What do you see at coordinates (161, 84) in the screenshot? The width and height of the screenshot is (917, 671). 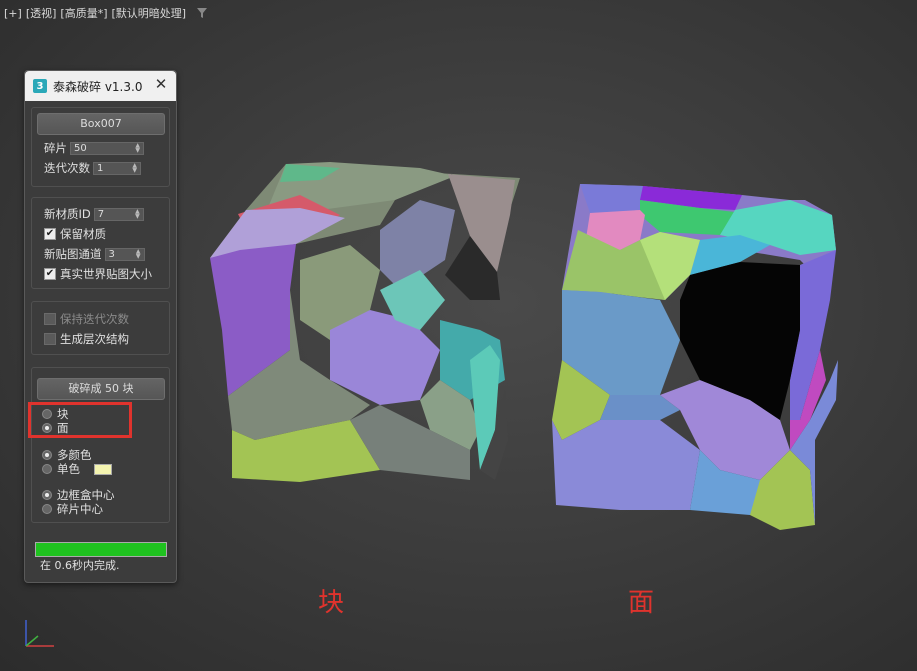 I see `close-icon: ✕` at bounding box center [161, 84].